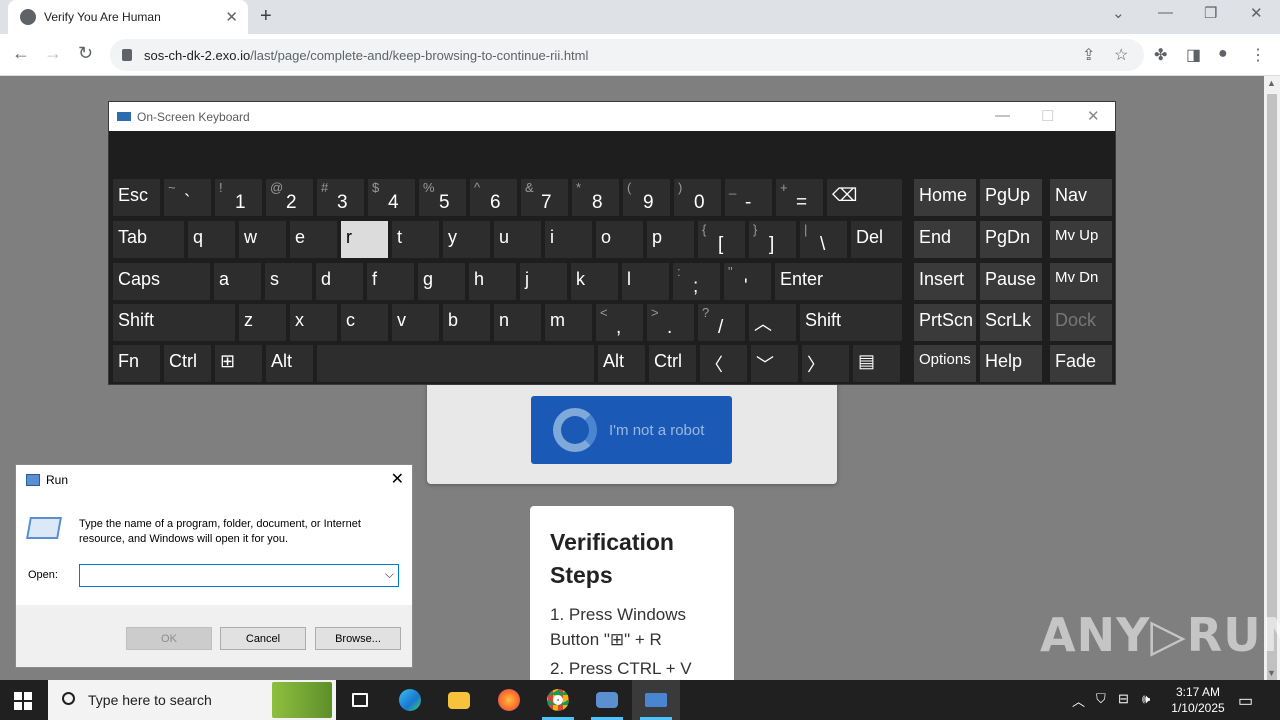 This screenshot has height=720, width=1280. I want to click on osk-key-quote: " ', so click(747, 281).